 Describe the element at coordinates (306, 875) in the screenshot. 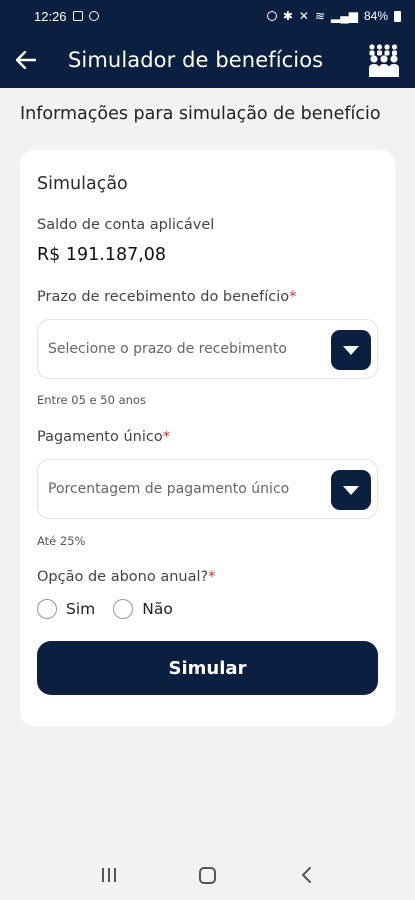

I see `back-icon` at that location.